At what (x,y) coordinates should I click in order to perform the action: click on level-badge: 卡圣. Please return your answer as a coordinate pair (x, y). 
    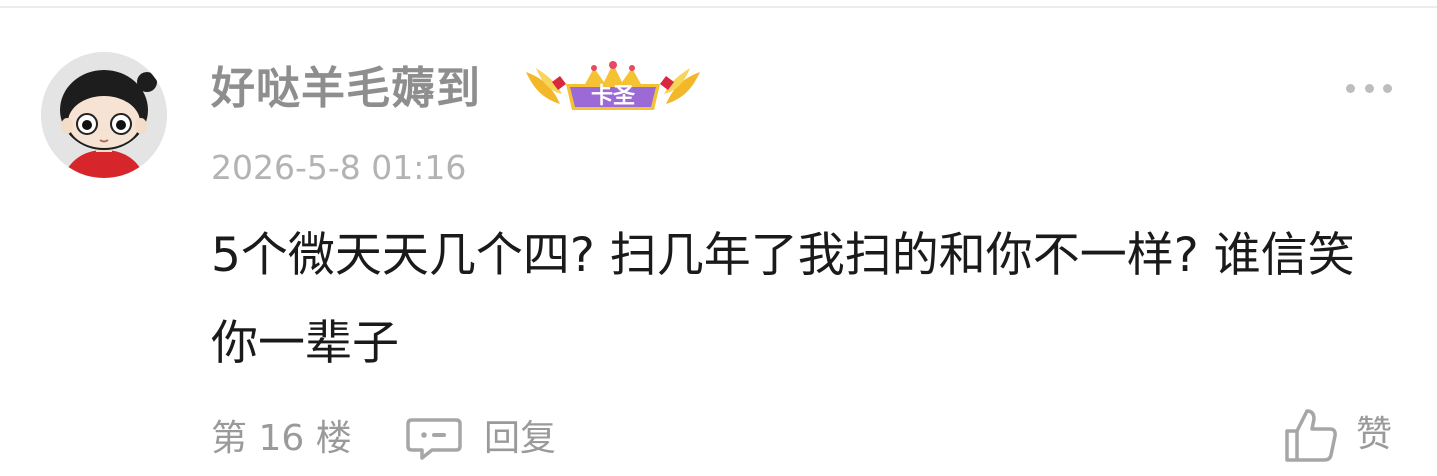
    Looking at the image, I should click on (613, 89).